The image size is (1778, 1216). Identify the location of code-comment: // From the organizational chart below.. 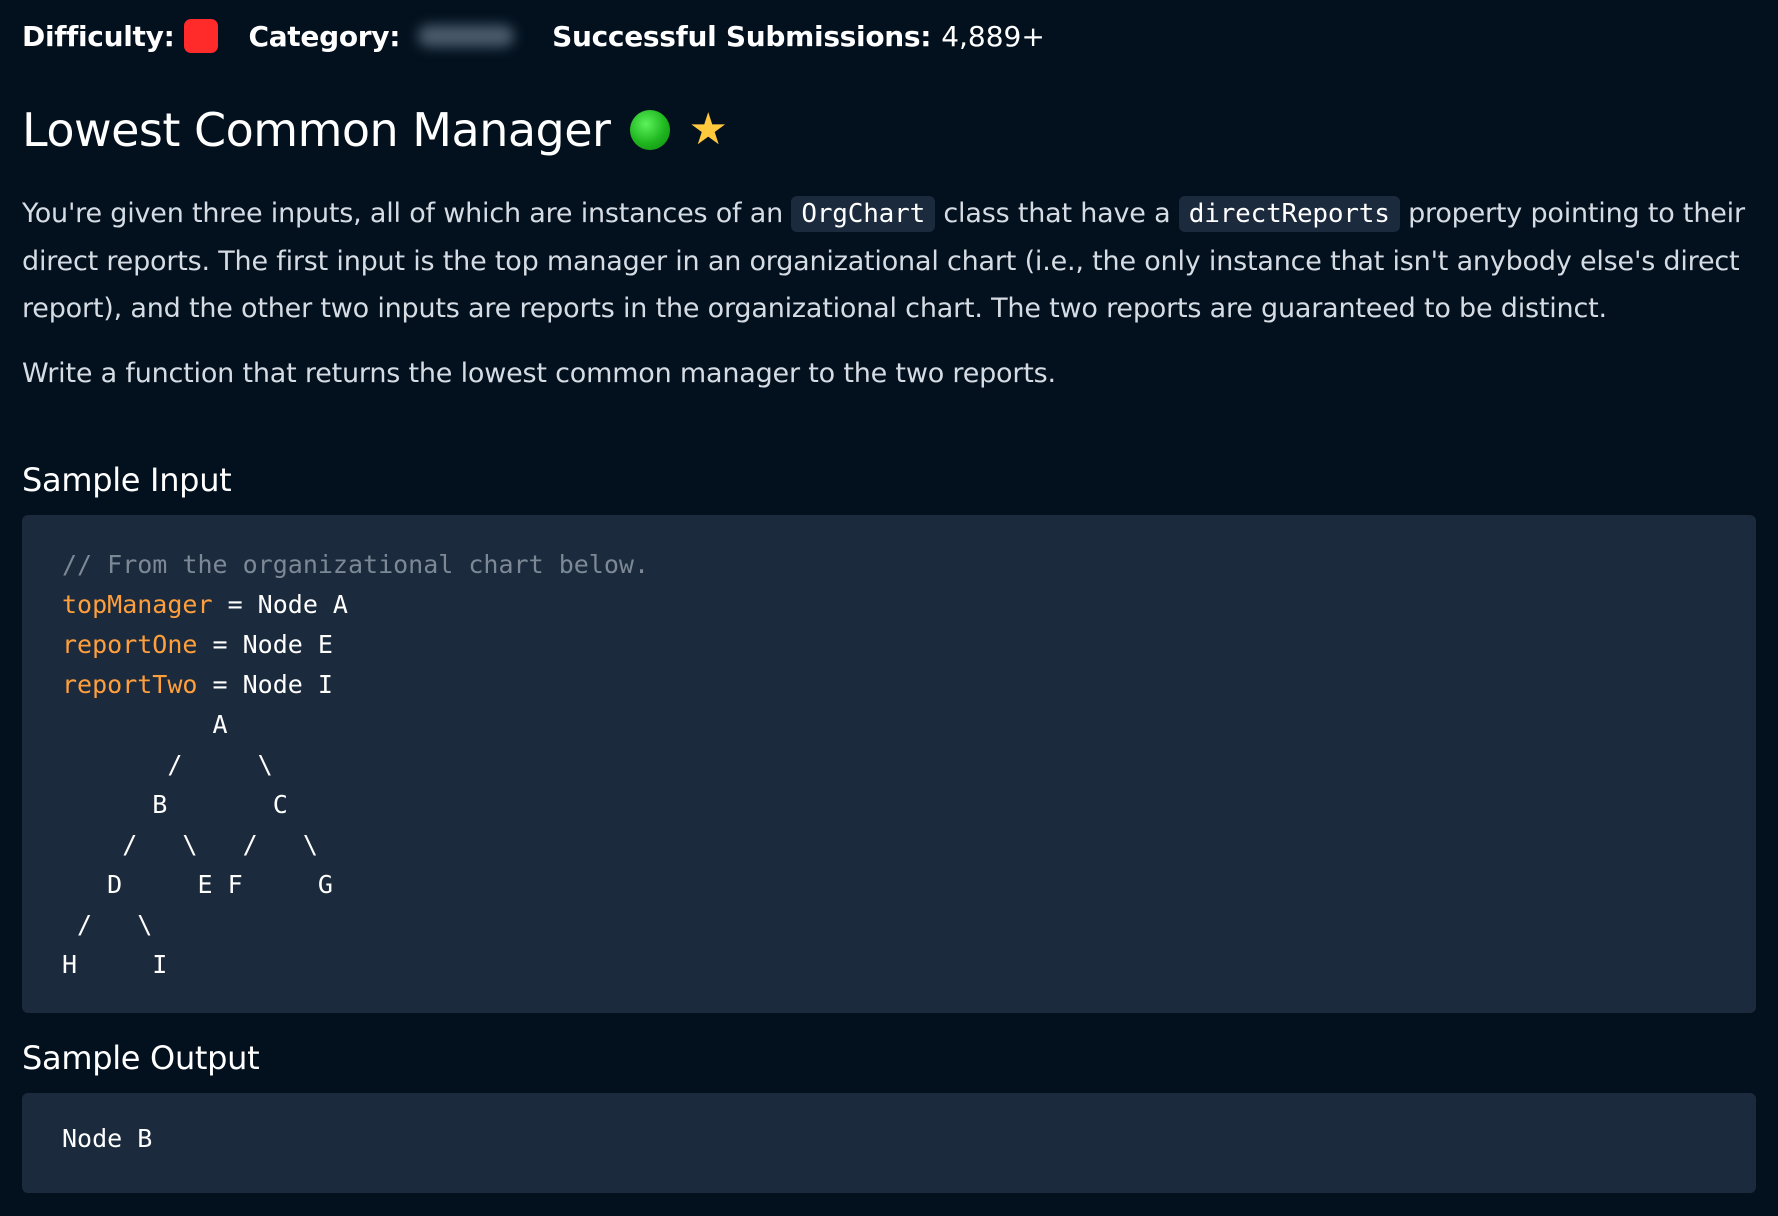
(355, 564).